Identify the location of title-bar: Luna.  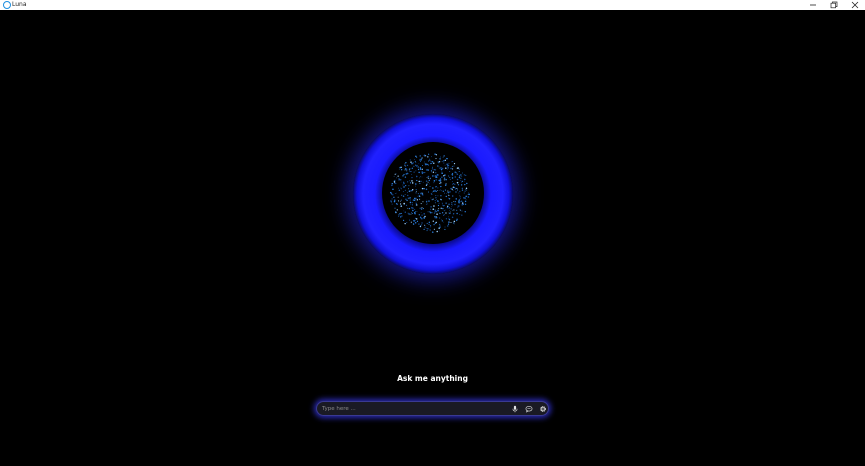
(432, 5).